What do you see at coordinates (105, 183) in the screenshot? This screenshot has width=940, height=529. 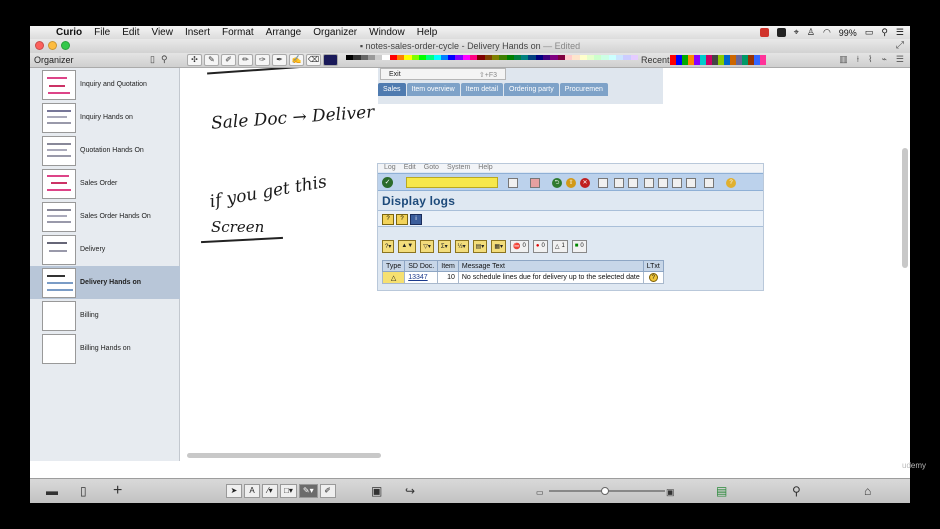 I see `organizer-item-sales-order: Sales Order` at bounding box center [105, 183].